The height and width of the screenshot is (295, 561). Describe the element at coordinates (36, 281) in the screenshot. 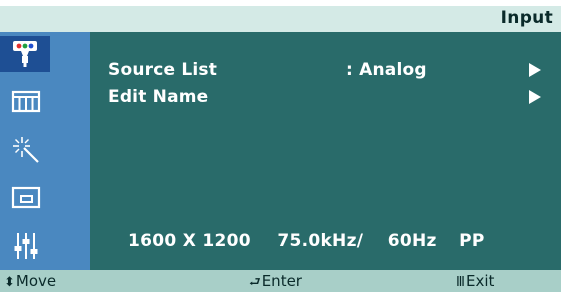

I see `move-label: Move` at that location.